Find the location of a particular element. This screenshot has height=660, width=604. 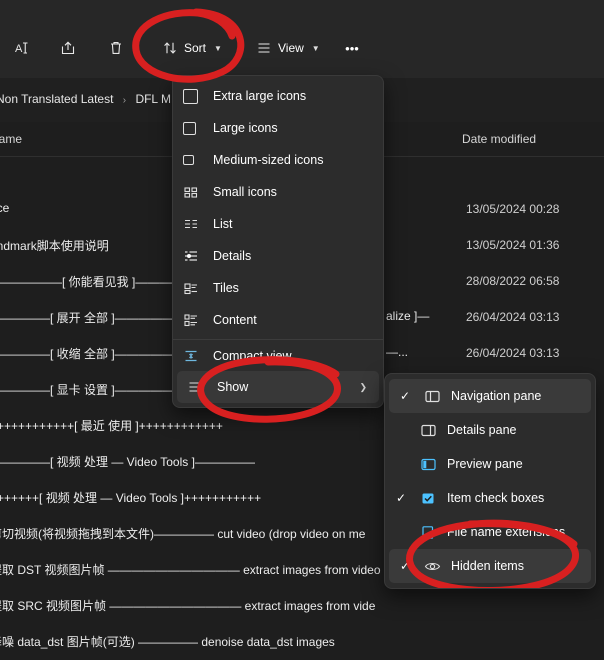

view-button-label: View is located at coordinates (291, 48).